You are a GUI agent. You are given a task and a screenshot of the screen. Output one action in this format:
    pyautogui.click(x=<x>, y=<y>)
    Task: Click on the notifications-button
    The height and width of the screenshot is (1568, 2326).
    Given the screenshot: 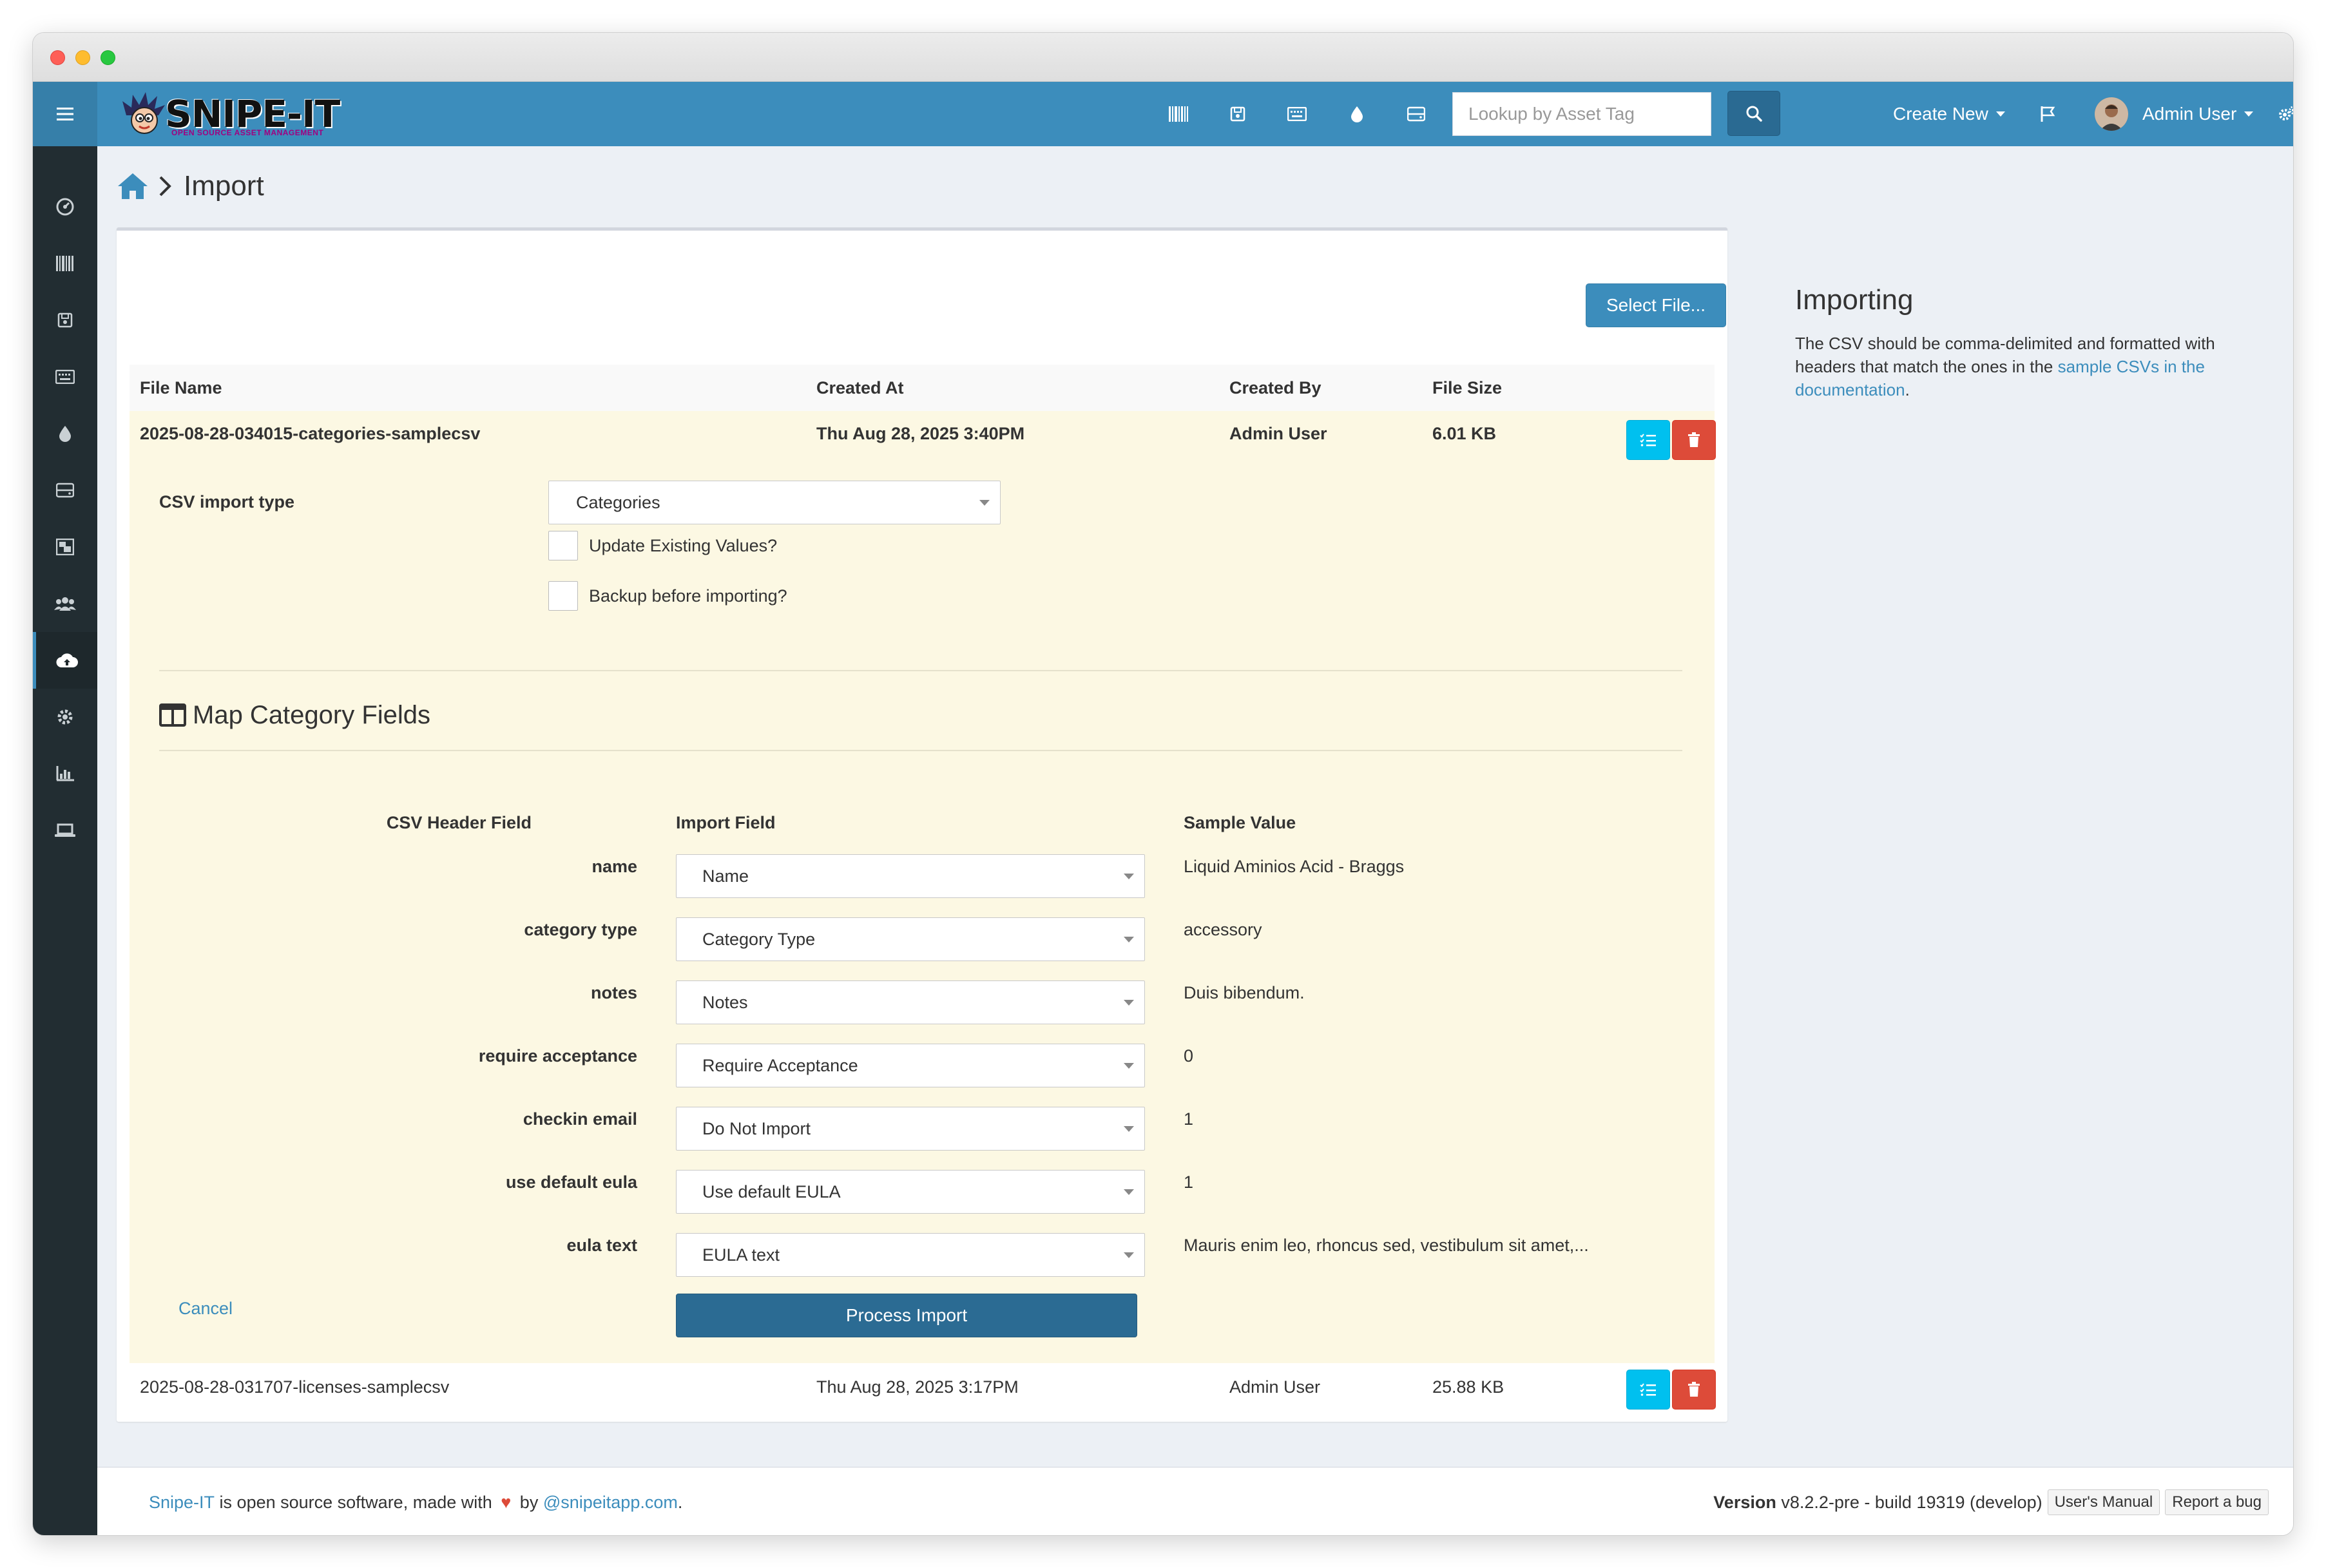 What is the action you would take?
    pyautogui.click(x=2048, y=114)
    